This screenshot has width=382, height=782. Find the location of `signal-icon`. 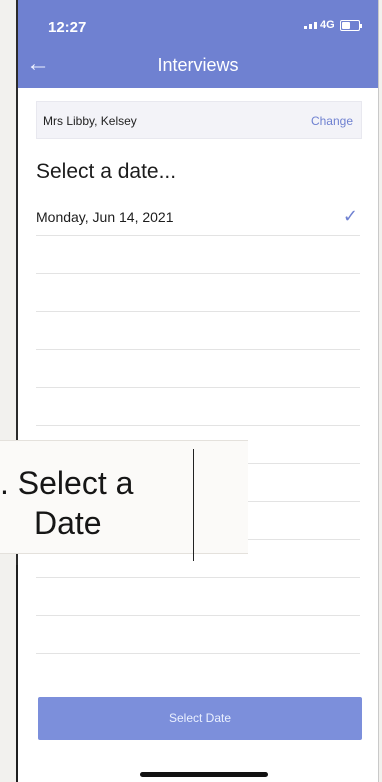

signal-icon is located at coordinates (310, 25).